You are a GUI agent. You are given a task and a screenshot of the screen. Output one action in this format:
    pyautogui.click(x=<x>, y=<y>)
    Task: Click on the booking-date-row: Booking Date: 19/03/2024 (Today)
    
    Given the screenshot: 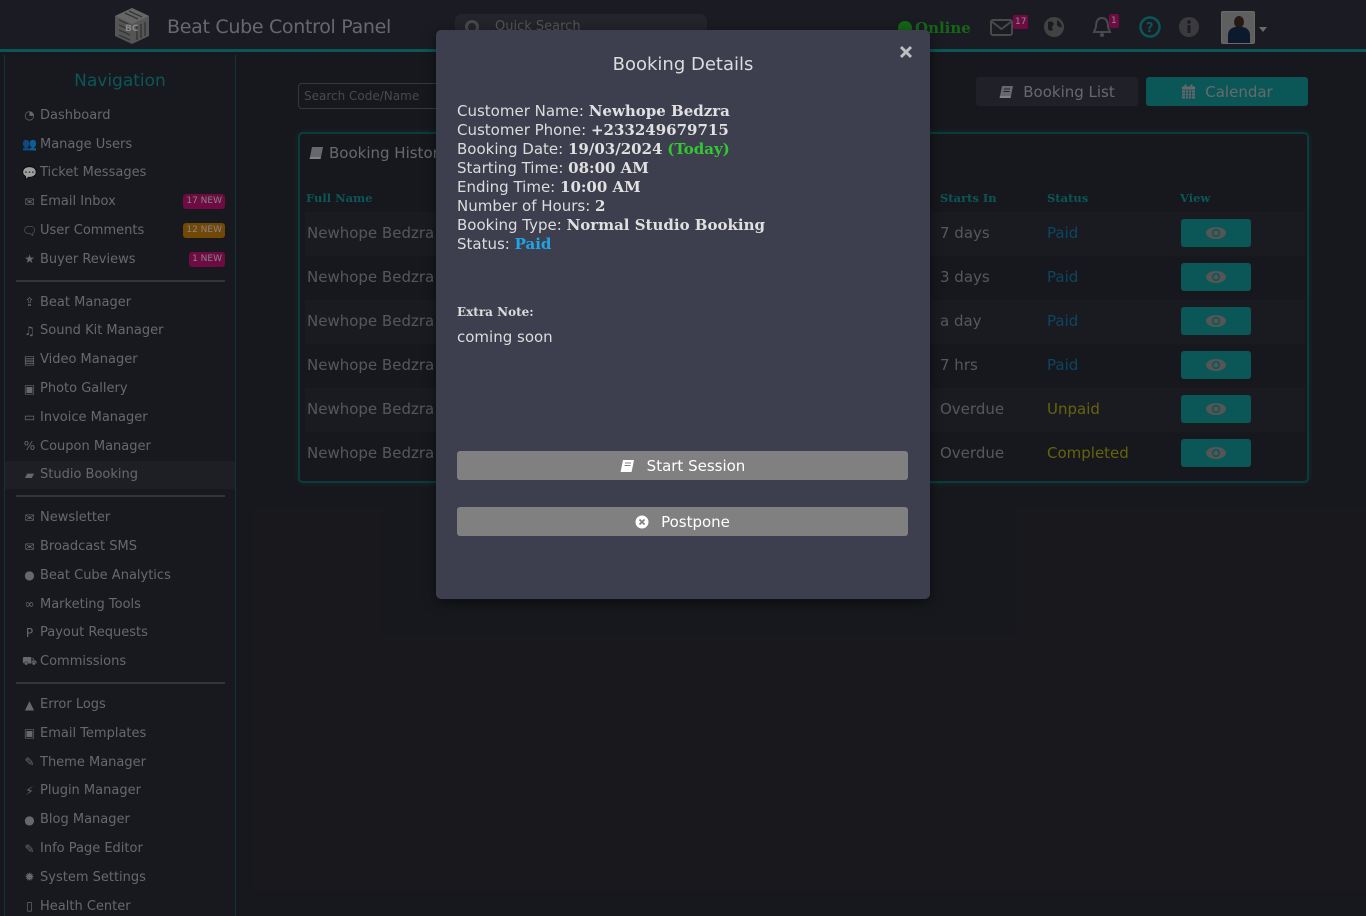 What is the action you would take?
    pyautogui.click(x=593, y=149)
    